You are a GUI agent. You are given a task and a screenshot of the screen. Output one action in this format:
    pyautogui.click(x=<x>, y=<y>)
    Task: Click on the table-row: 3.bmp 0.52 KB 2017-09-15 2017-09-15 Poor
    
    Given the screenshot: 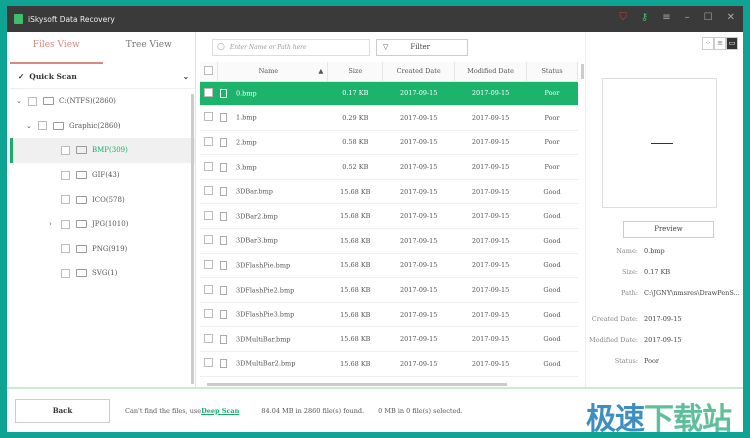 What is the action you would take?
    pyautogui.click(x=389, y=167)
    